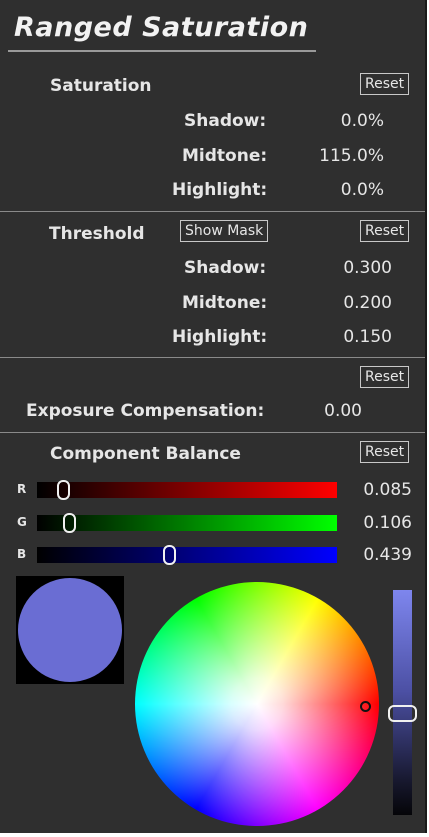  I want to click on color-preview-swatch, so click(70, 630).